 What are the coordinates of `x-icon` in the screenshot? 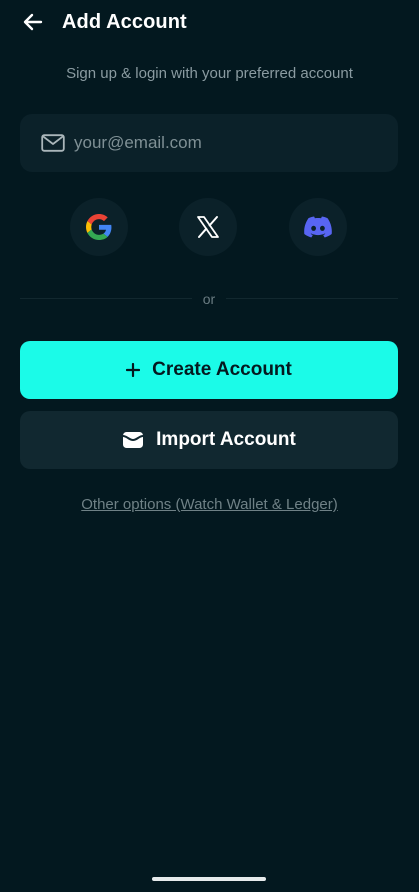 It's located at (208, 227).